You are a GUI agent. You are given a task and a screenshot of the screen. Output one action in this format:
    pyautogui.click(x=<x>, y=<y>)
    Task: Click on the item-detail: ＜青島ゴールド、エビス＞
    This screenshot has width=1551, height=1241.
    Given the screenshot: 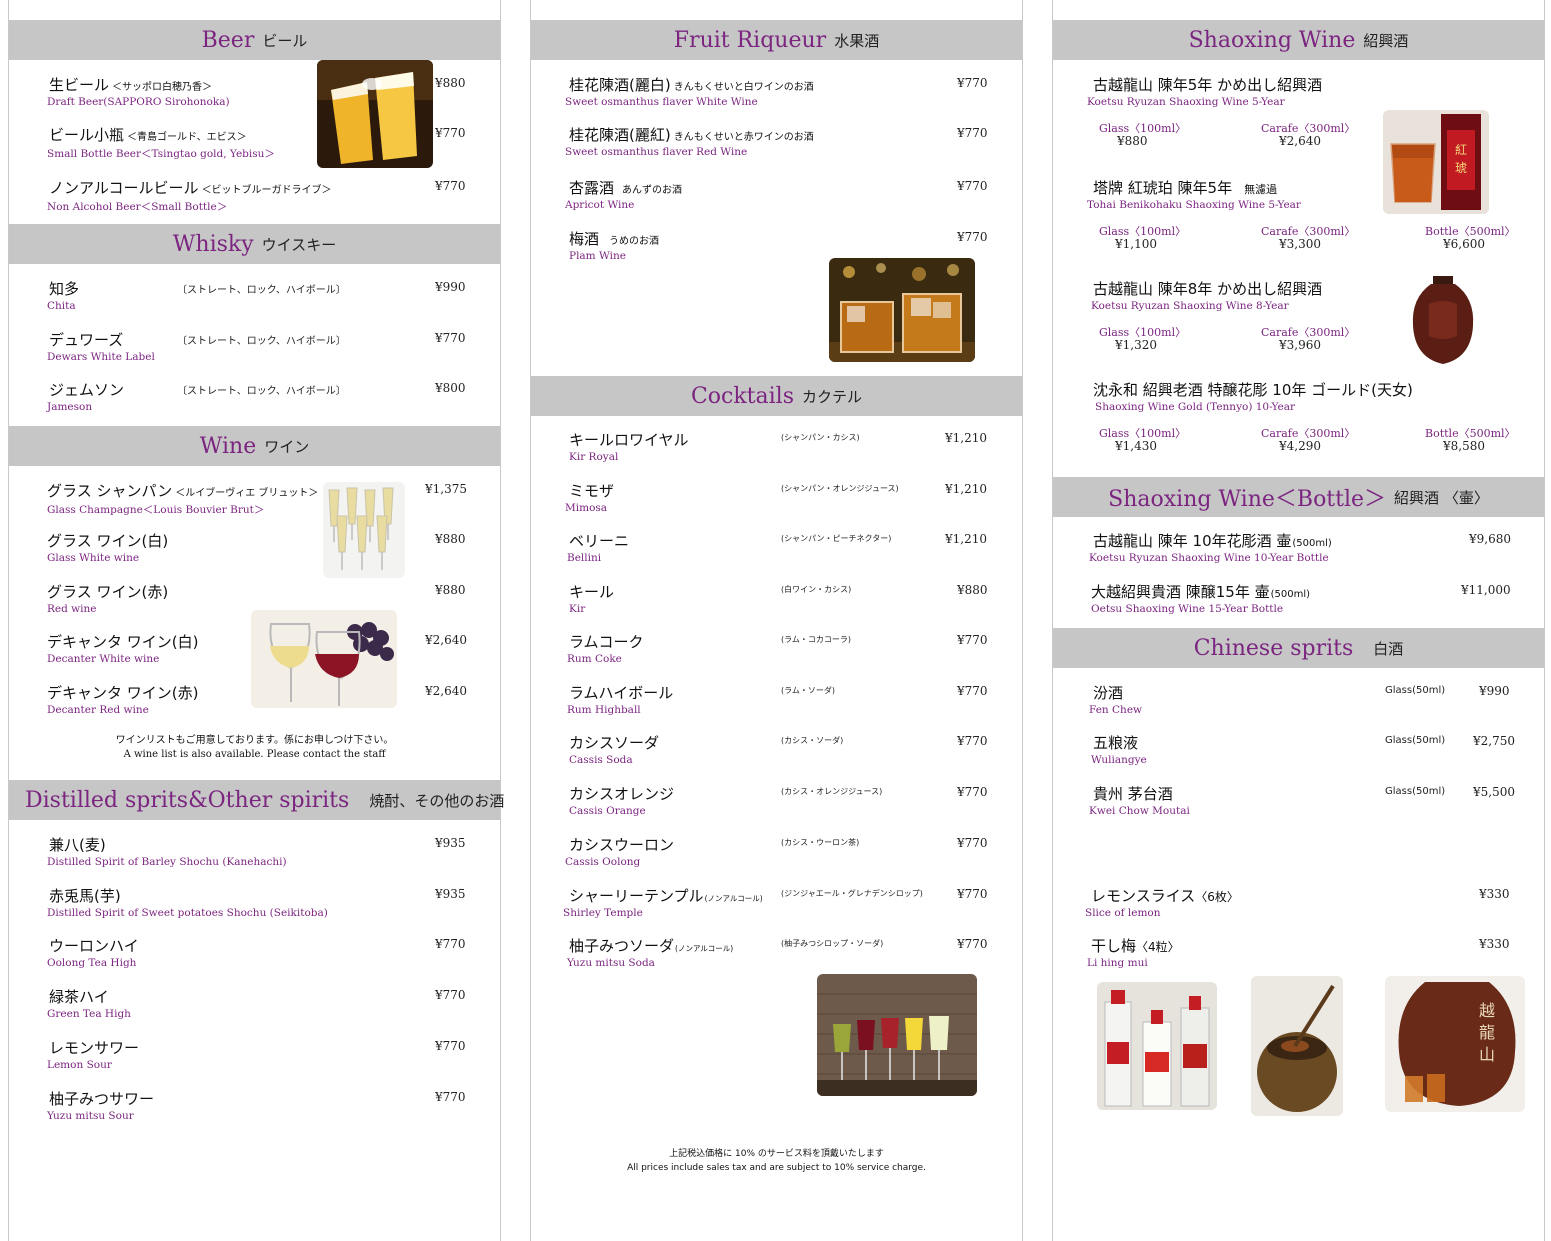 What is the action you would take?
    pyautogui.click(x=187, y=137)
    